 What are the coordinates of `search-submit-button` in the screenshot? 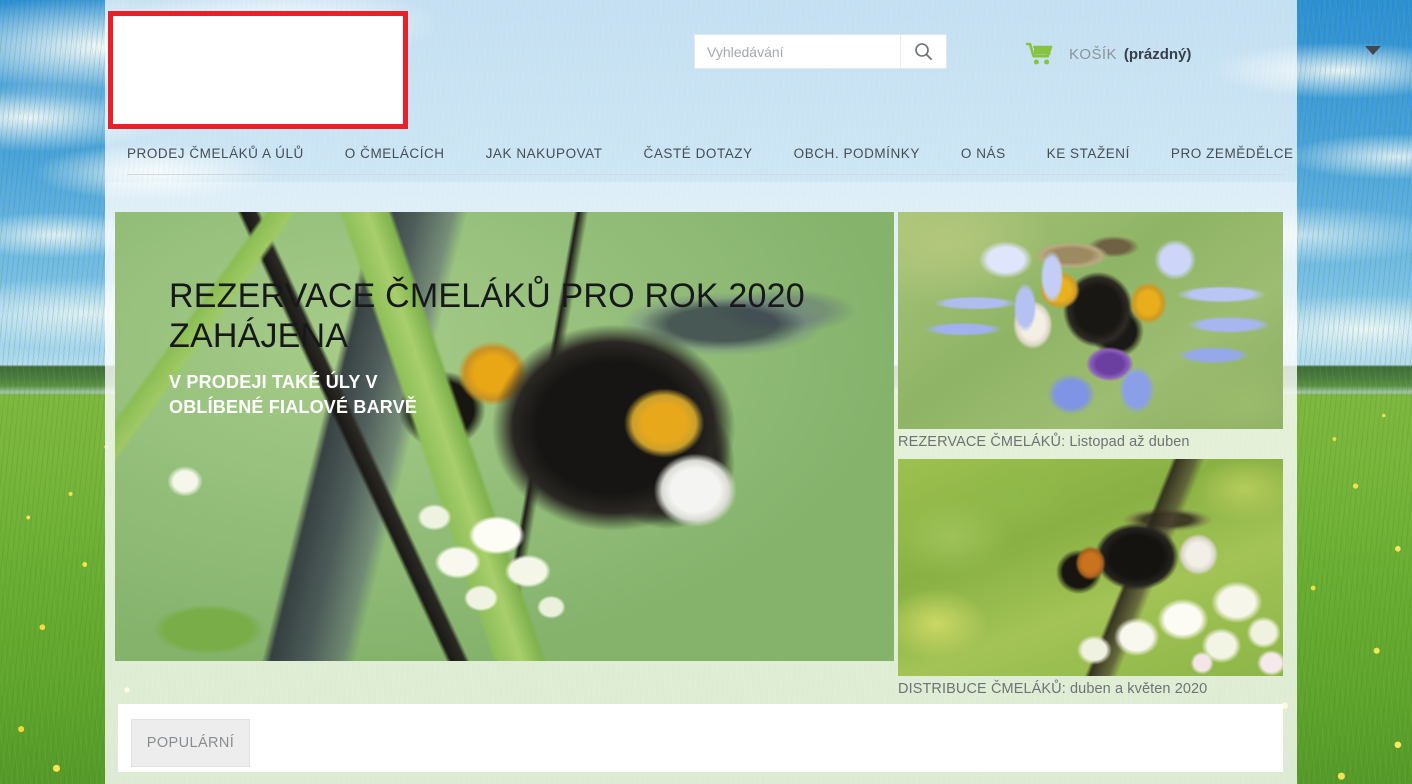 It's located at (923, 51).